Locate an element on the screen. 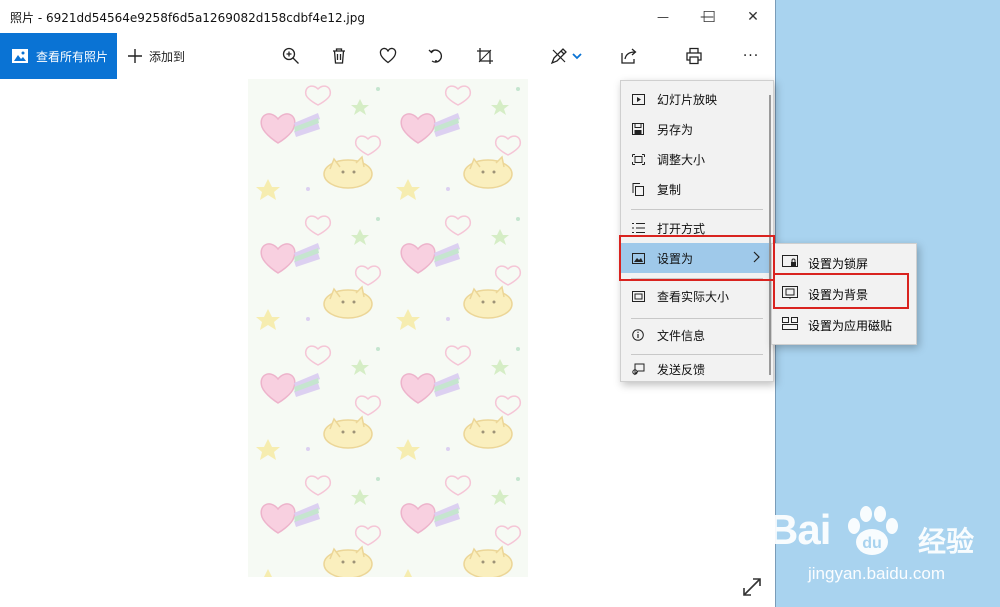  heart-icon is located at coordinates (388, 55).